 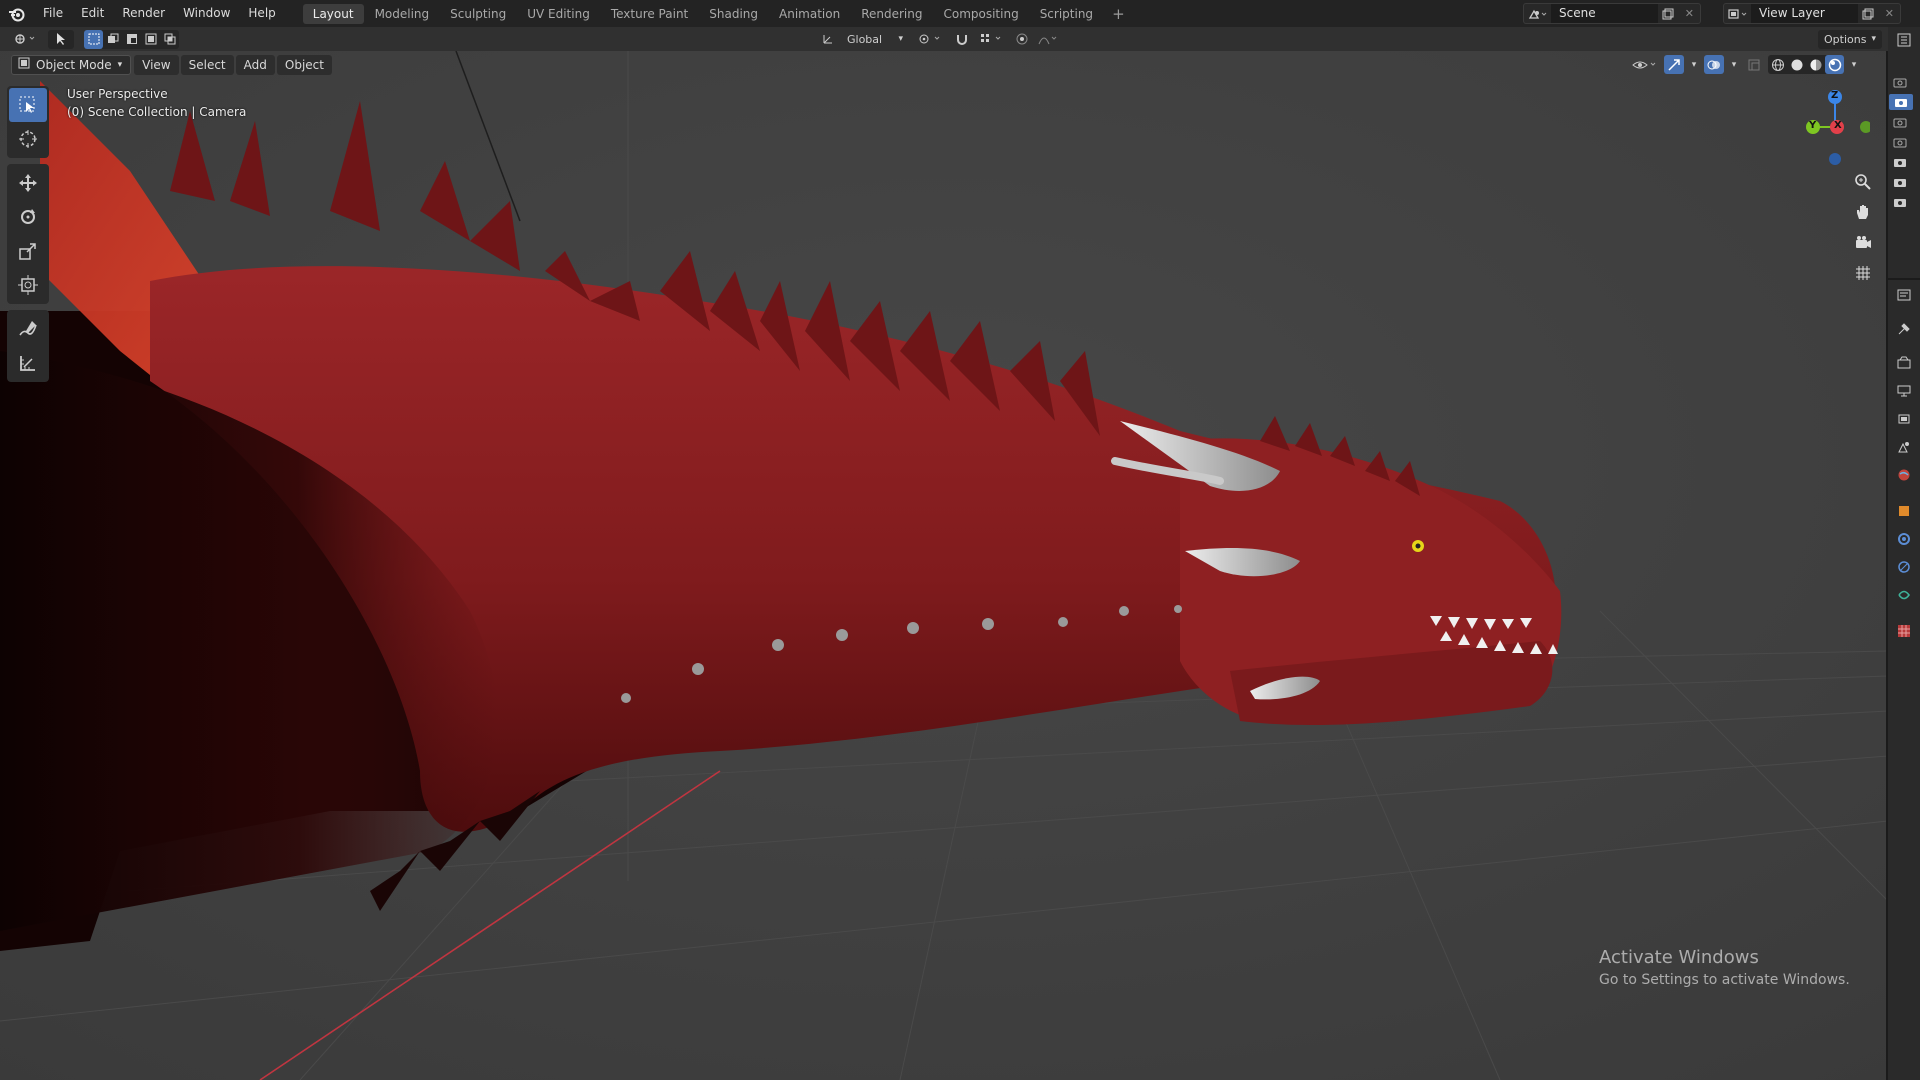 What do you see at coordinates (1889, 13) in the screenshot?
I see `delete-view-layer-icon: ✕` at bounding box center [1889, 13].